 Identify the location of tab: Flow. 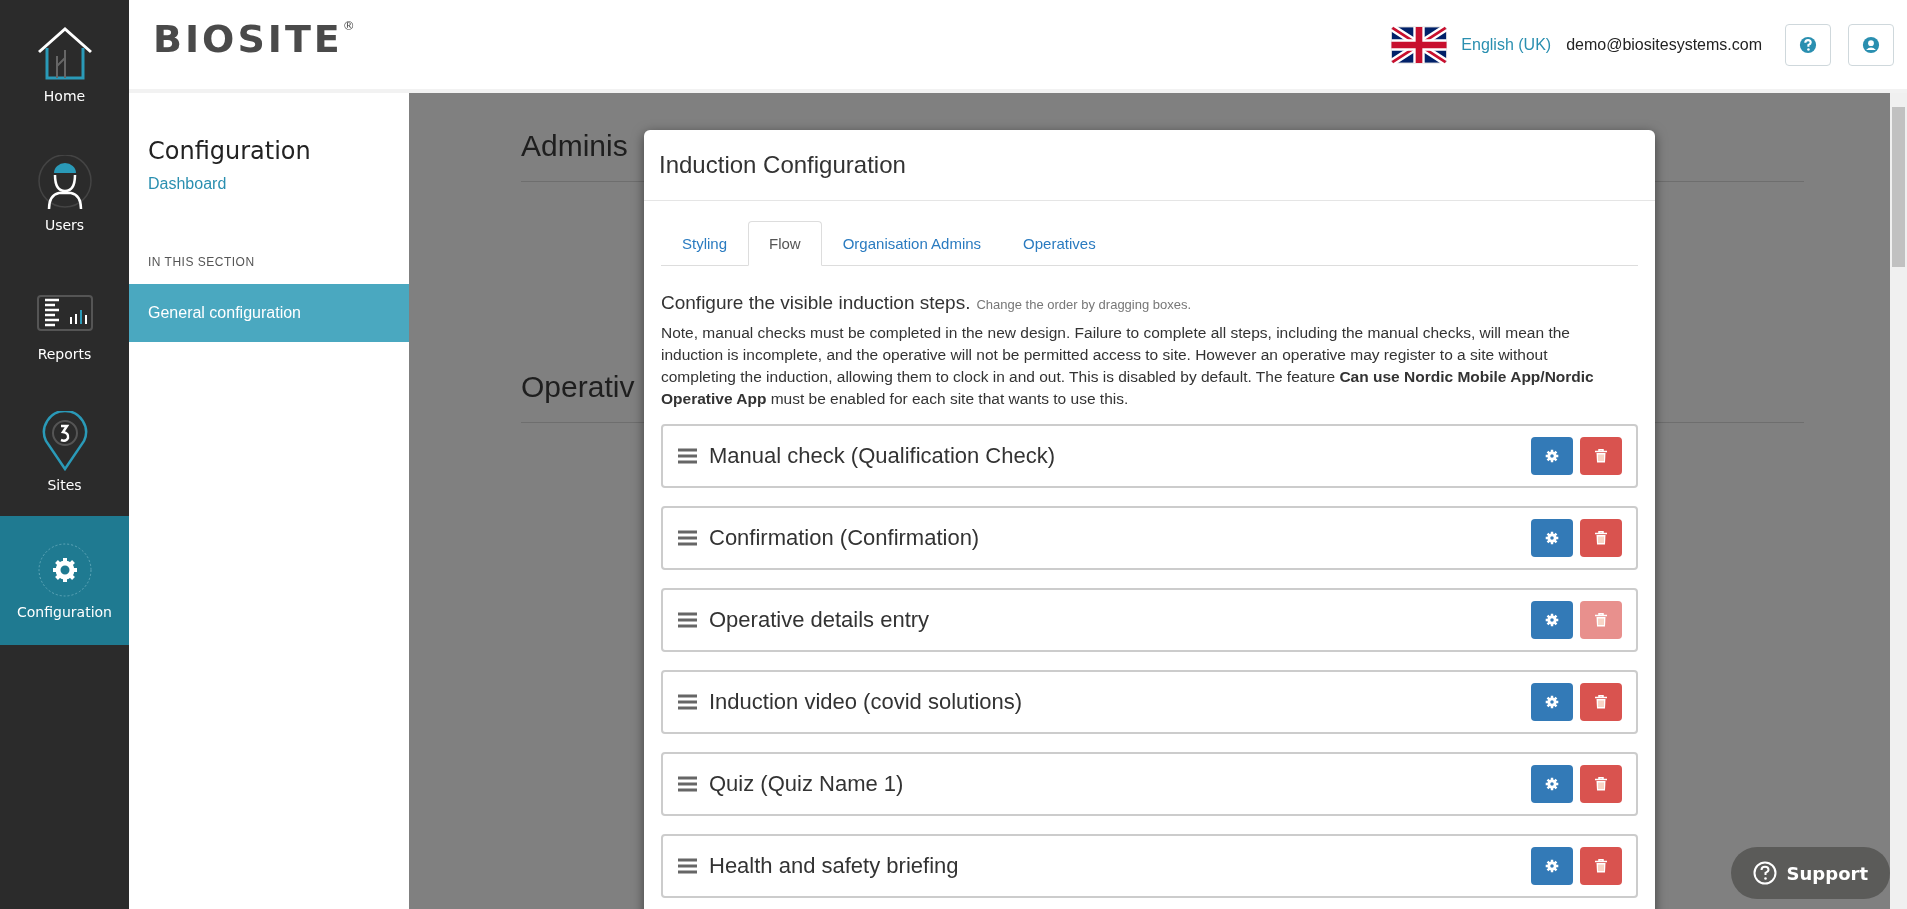
(785, 243).